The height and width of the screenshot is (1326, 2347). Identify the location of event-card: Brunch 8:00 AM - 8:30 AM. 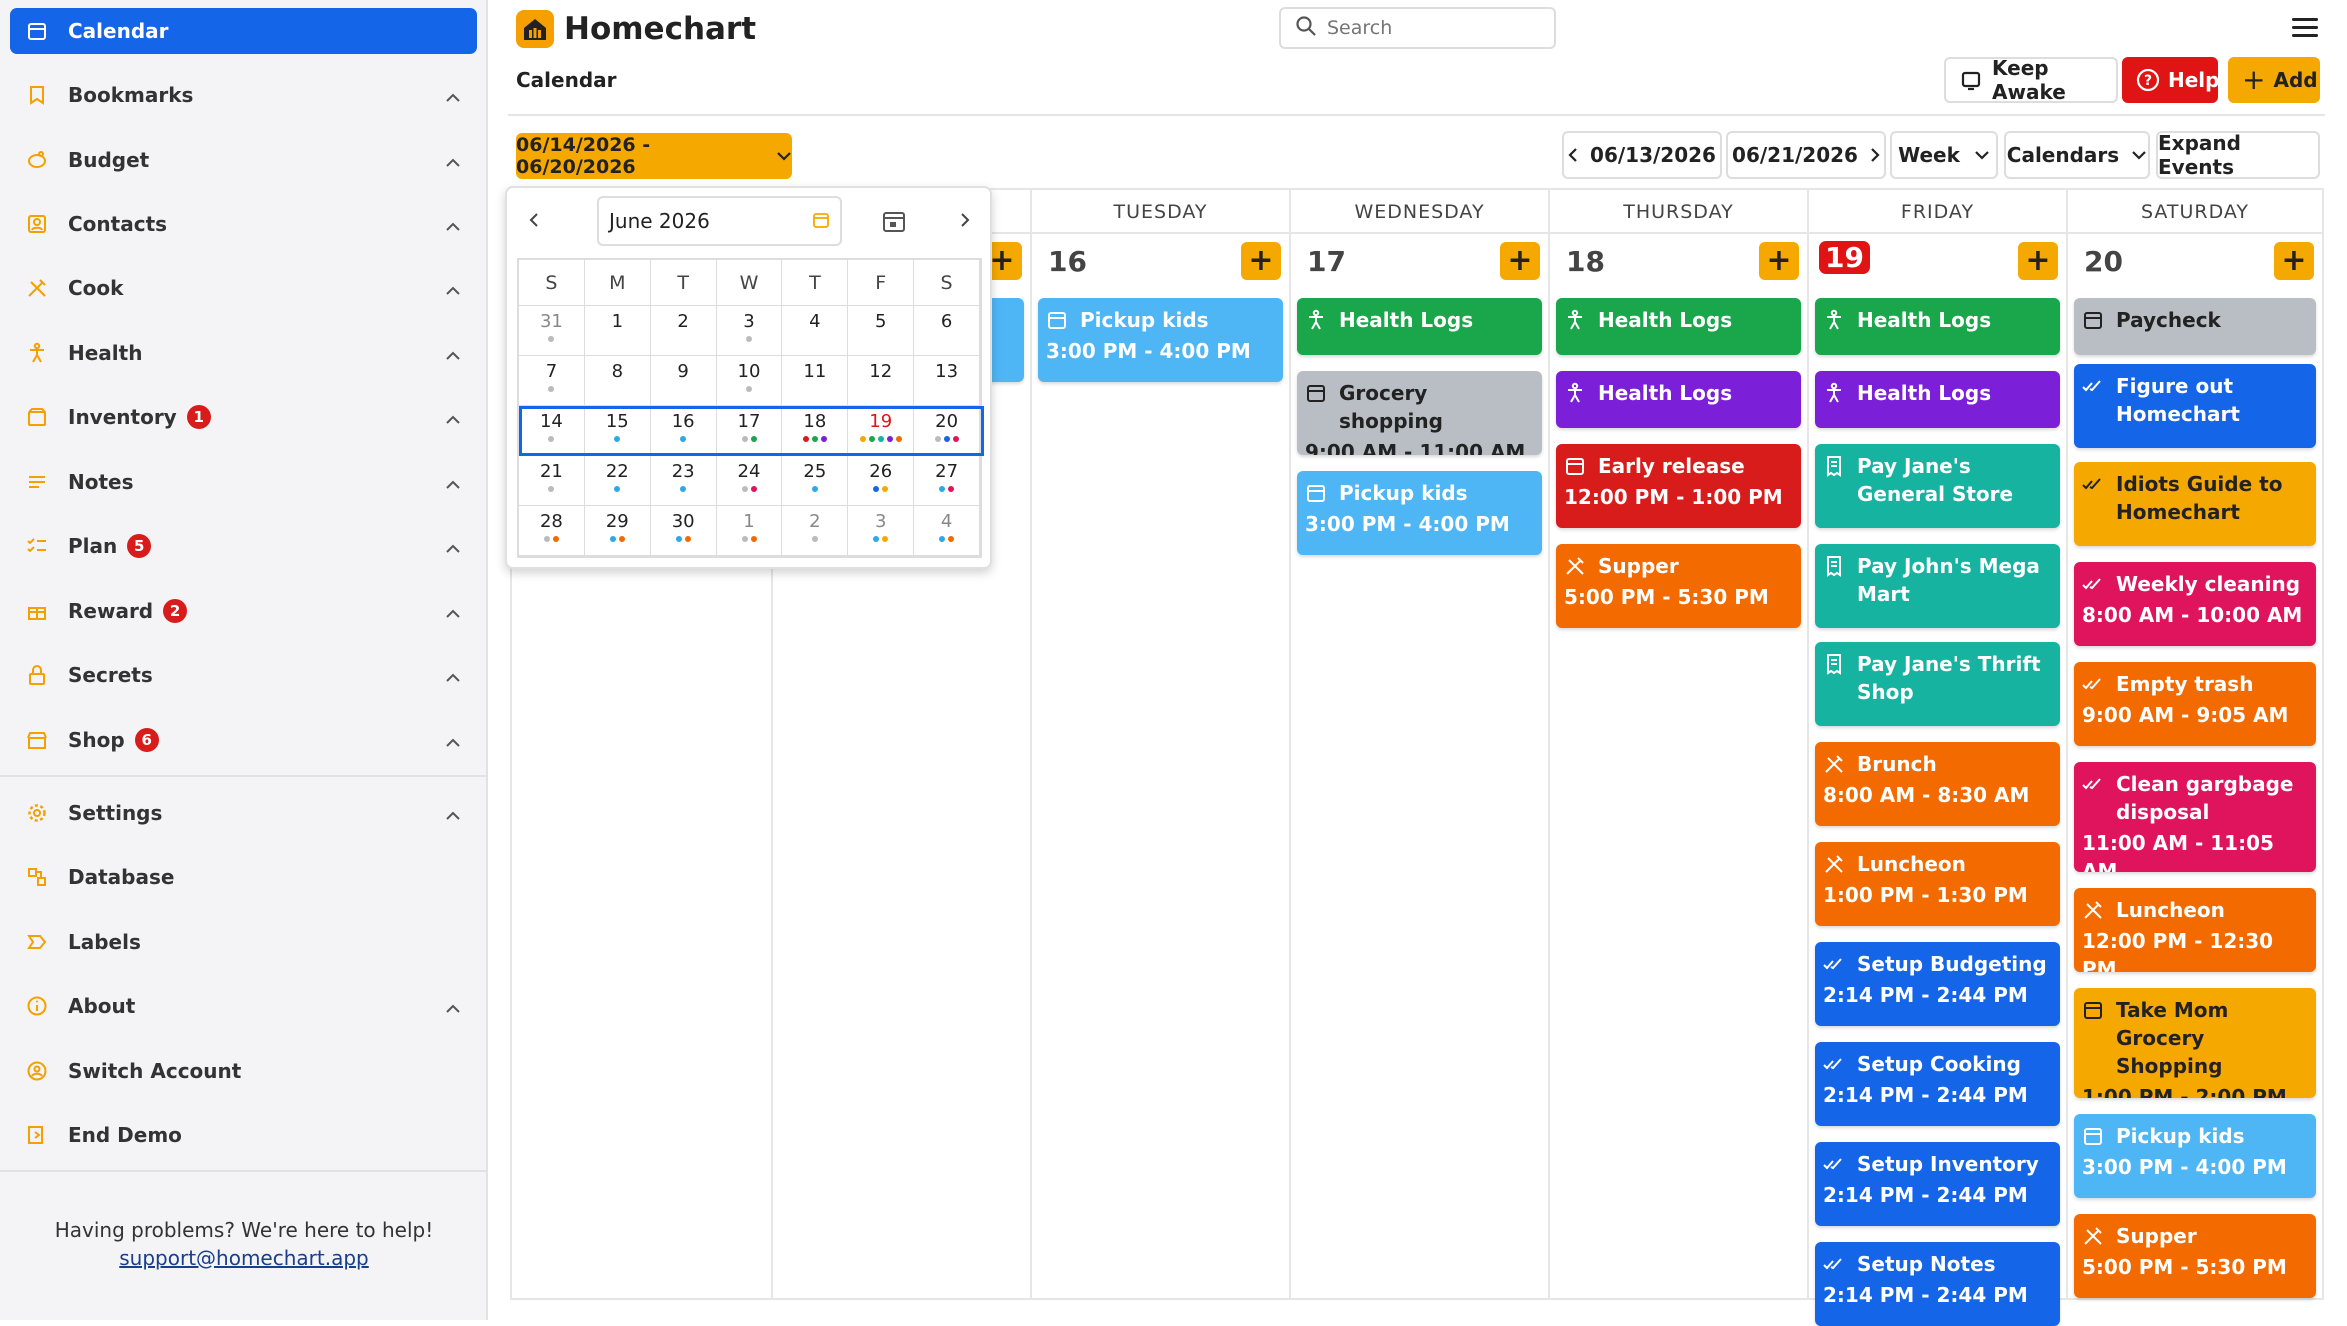
(1937, 784).